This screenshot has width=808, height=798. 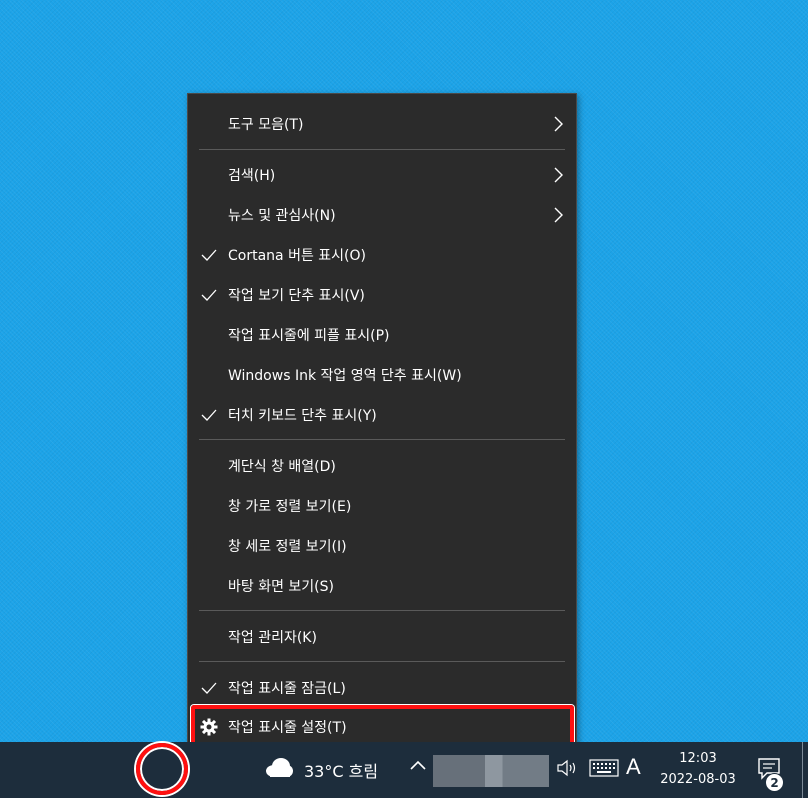 I want to click on menu-item-show-touch-keyboard-button: 터치 키보드 단추 표시(Y), so click(x=382, y=415).